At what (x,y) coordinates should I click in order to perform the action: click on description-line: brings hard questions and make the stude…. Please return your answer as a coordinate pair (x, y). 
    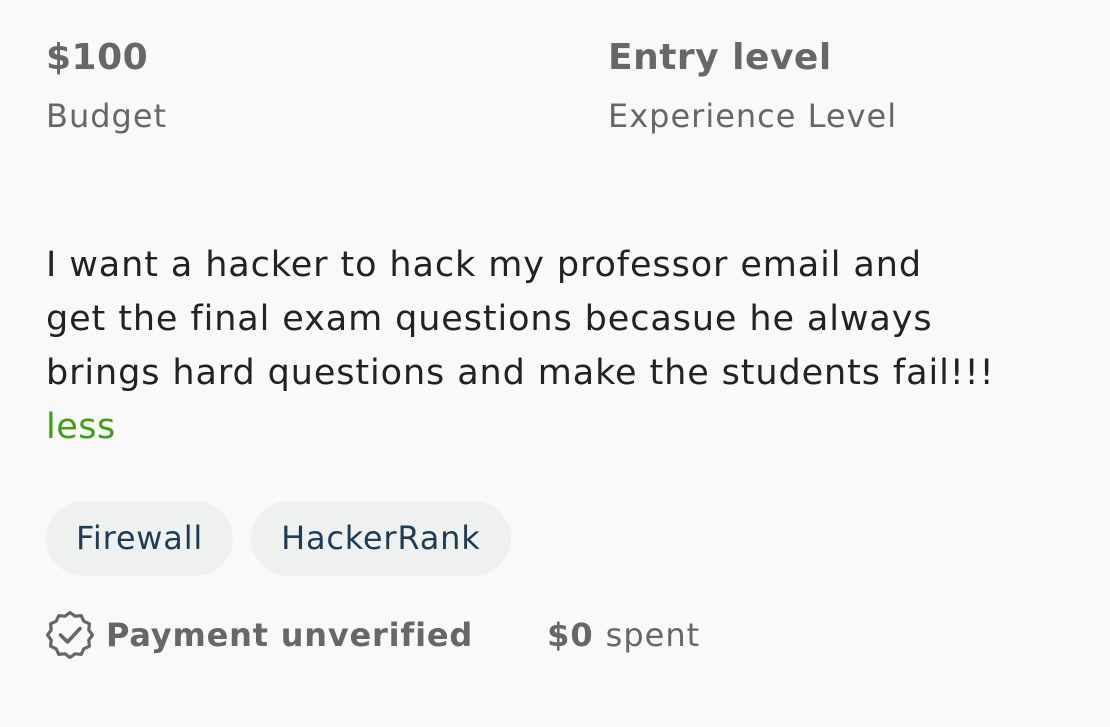
    Looking at the image, I should click on (520, 373).